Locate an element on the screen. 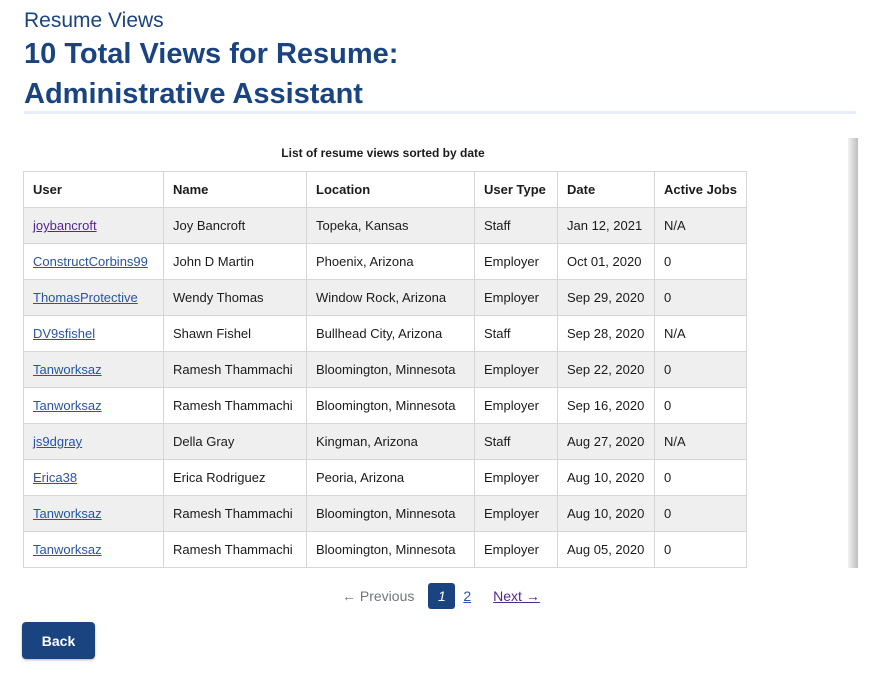 This screenshot has width=870, height=677. col-header-location: Location is located at coordinates (390, 189).